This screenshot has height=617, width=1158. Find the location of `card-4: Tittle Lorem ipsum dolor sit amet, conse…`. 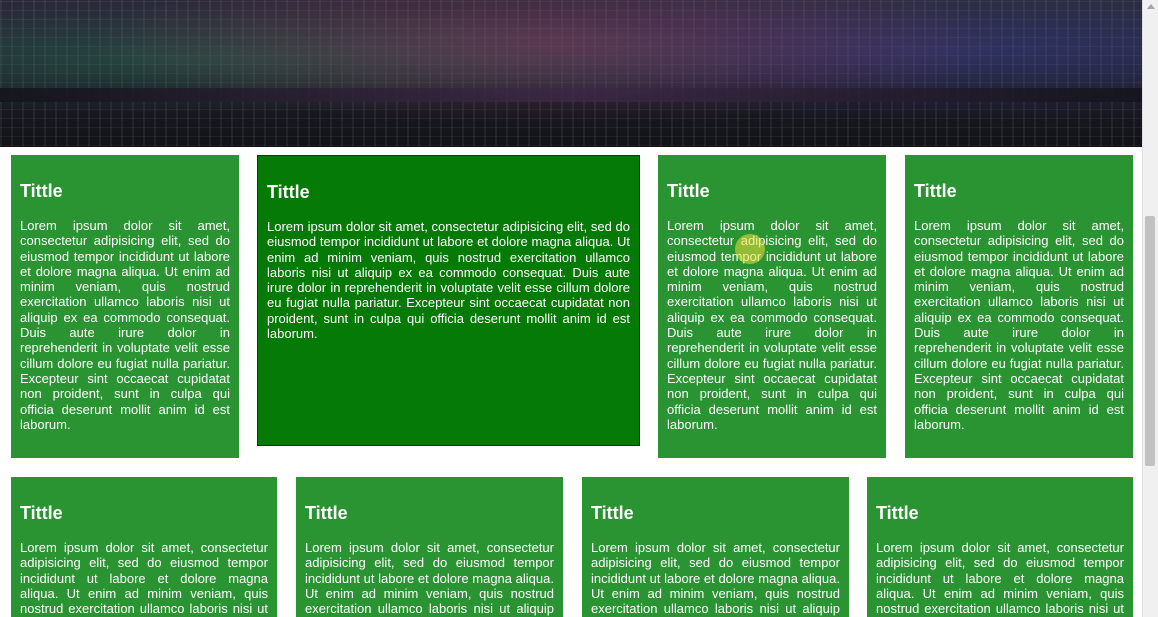

card-4: Tittle Lorem ipsum dolor sit amet, conse… is located at coordinates (1019, 306).